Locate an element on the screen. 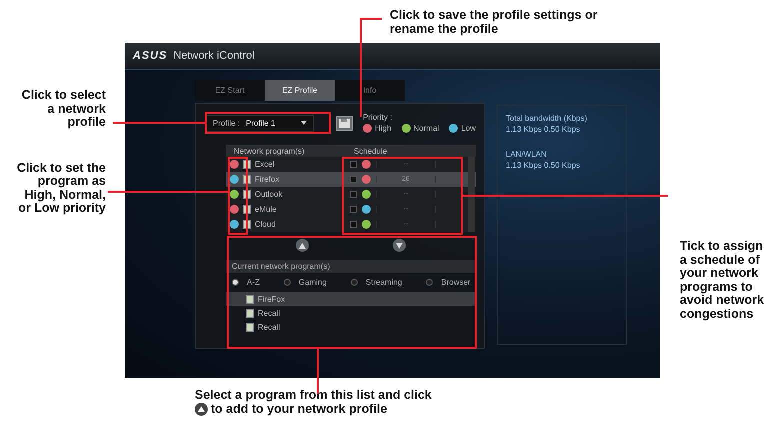 Image resolution: width=783 pixels, height=428 pixels. callout-text: Select a program from this list and click is located at coordinates (313, 395).